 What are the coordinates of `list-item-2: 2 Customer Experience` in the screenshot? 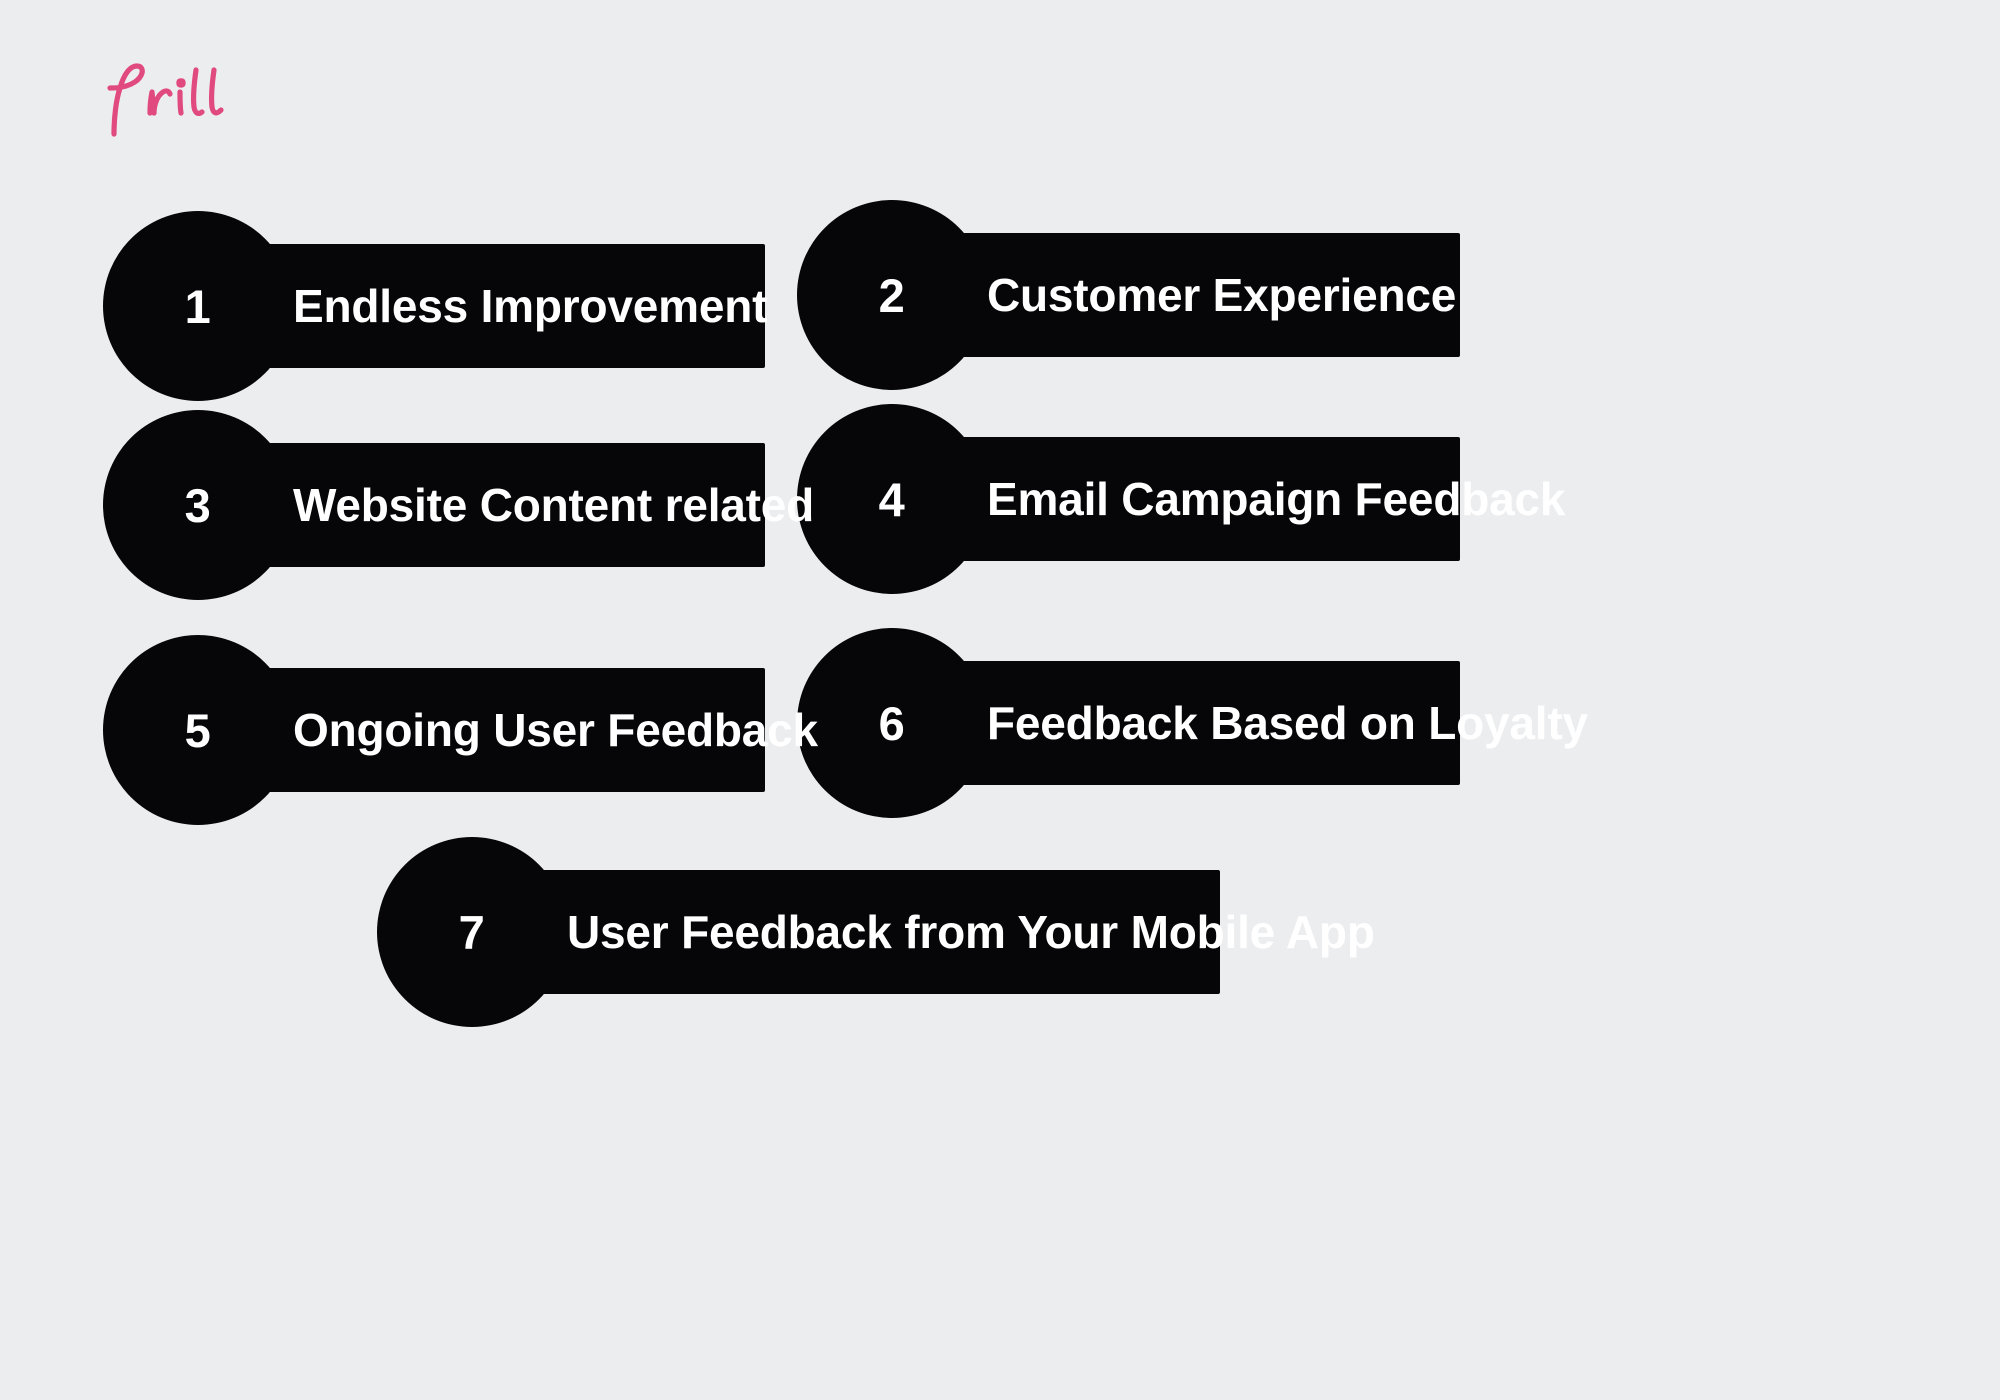 It's located at (1128, 295).